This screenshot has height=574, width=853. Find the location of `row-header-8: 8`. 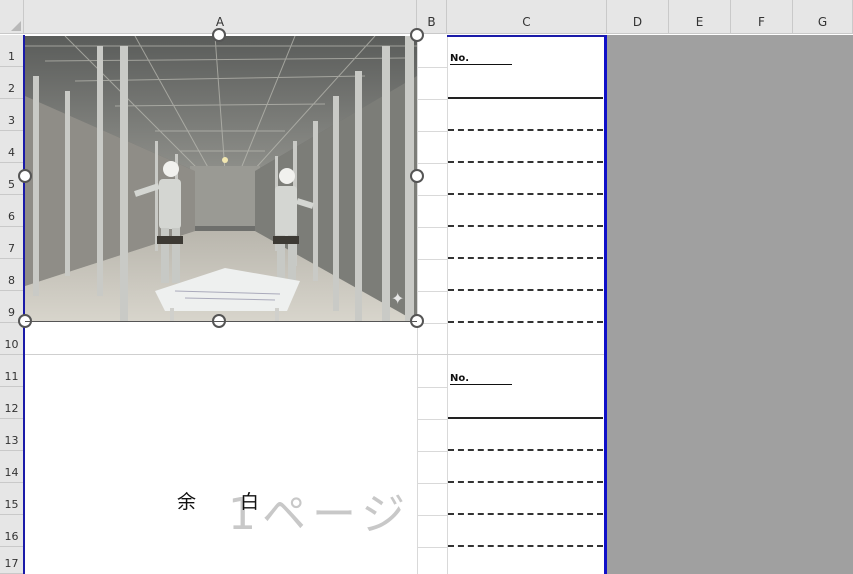

row-header-8: 8 is located at coordinates (12, 275).